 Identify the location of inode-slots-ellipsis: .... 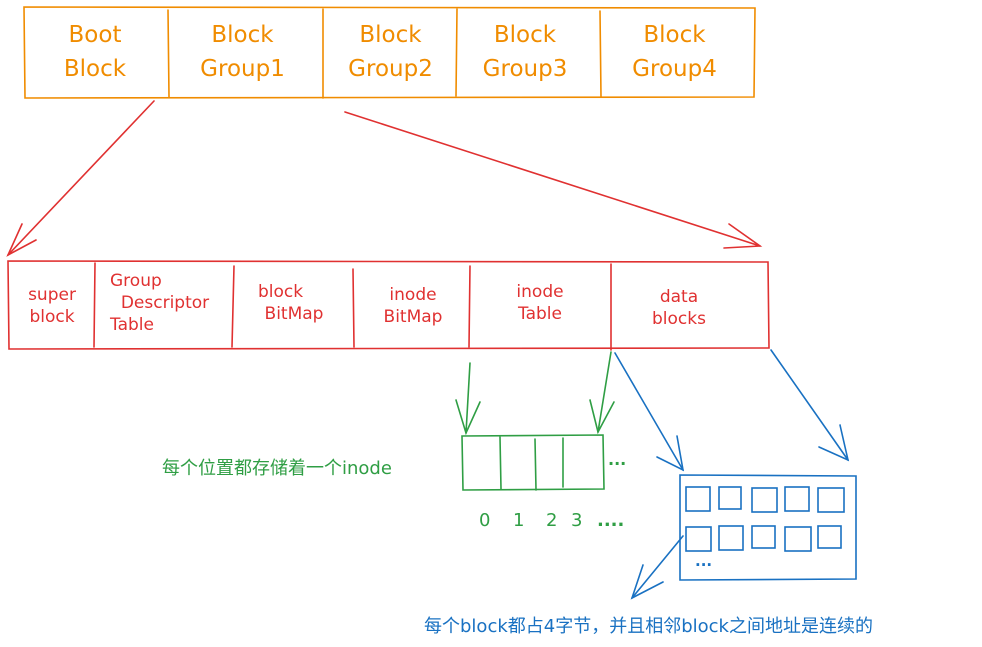
(617, 459).